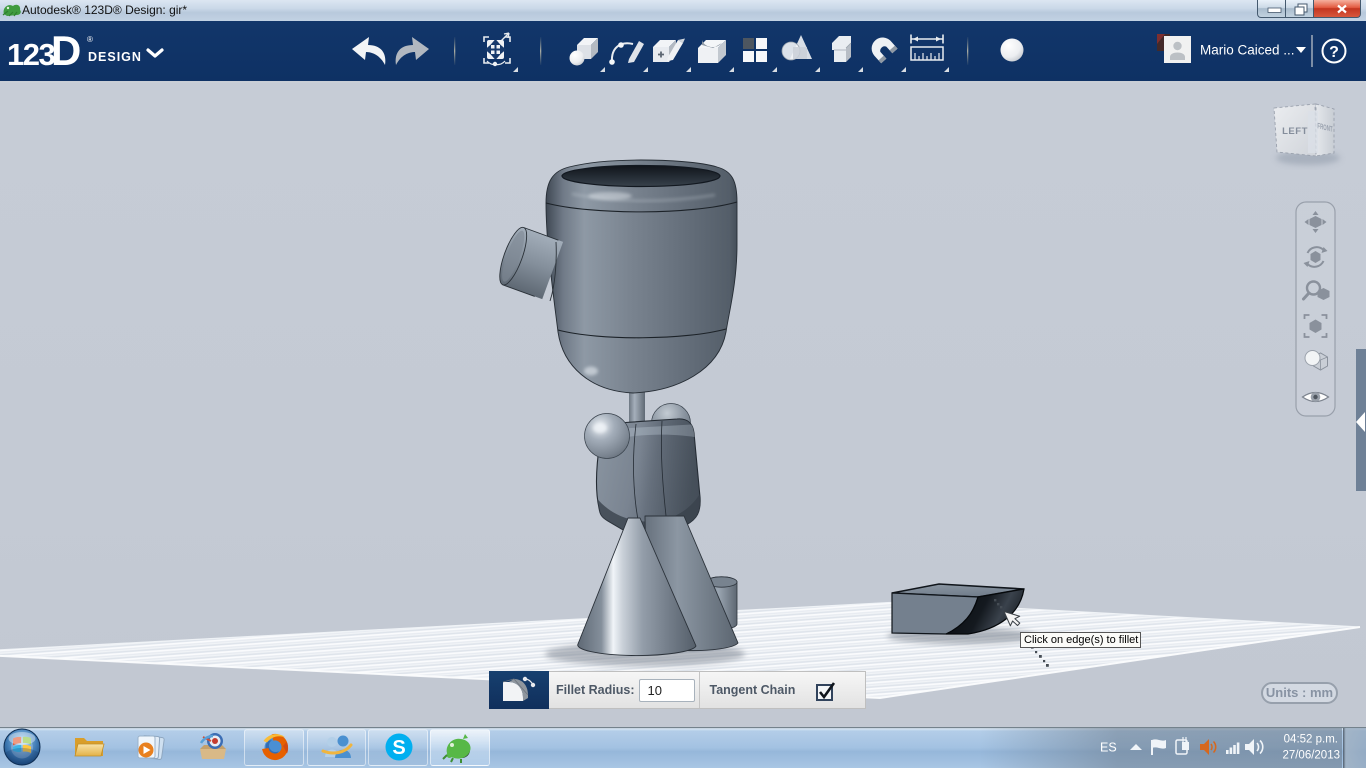  I want to click on svg-text: 27/06/2013, so click(1311, 756).